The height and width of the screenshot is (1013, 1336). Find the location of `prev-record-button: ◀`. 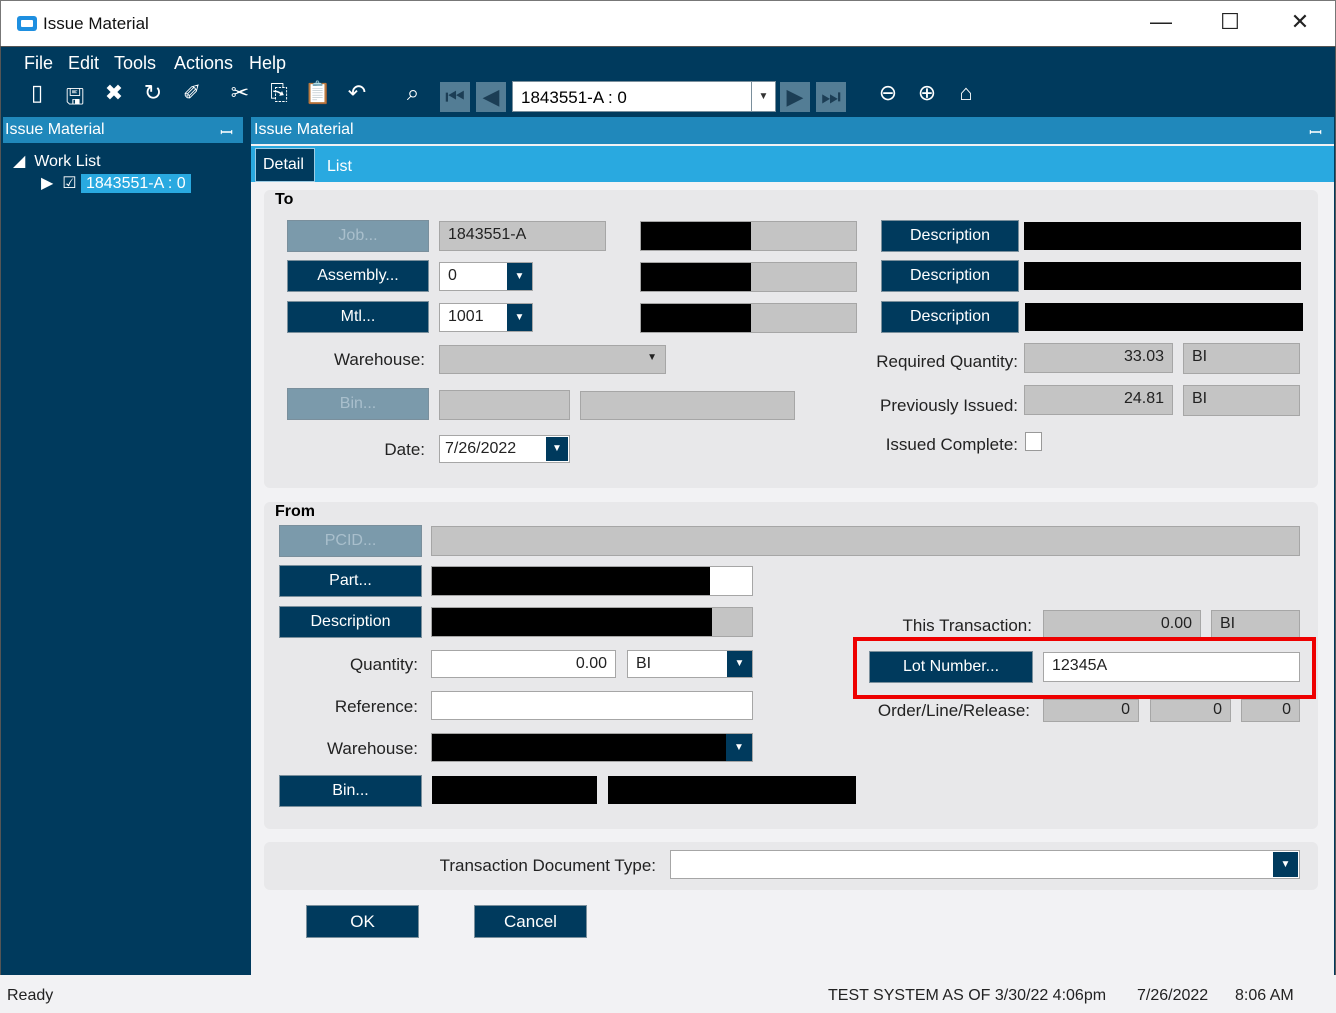

prev-record-button: ◀ is located at coordinates (491, 97).